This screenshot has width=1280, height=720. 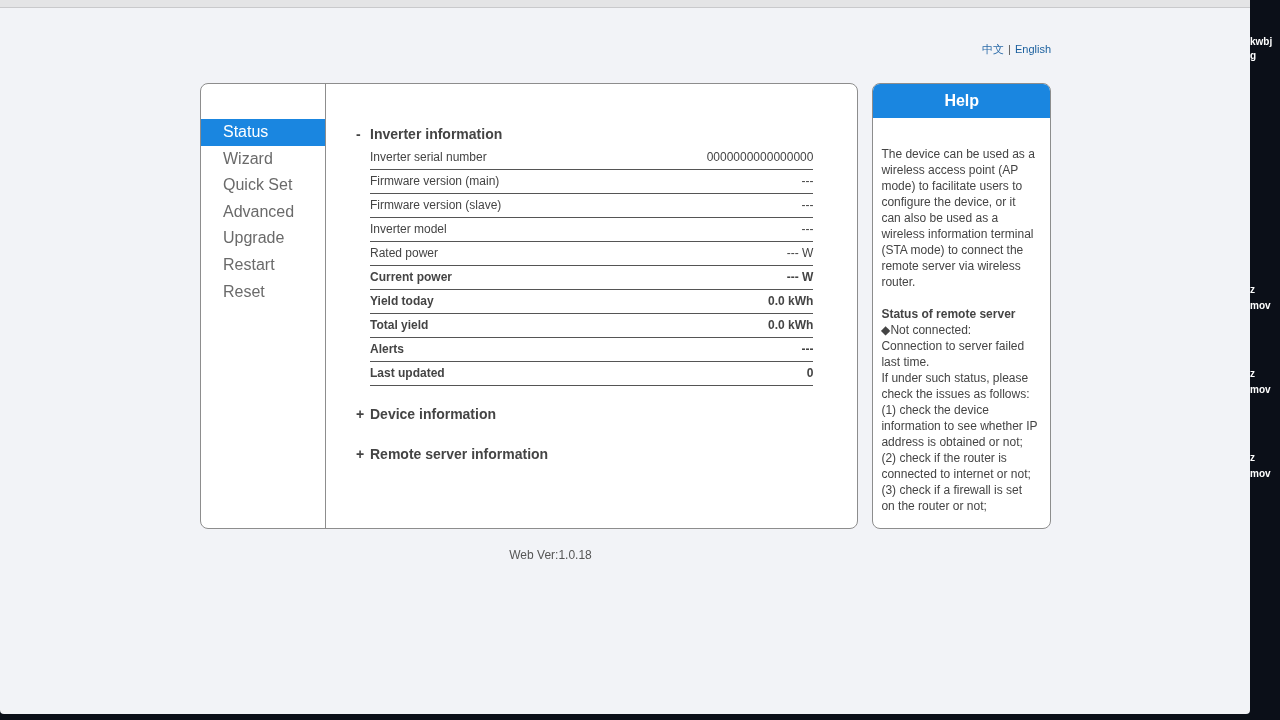 I want to click on help-title: Help, so click(x=961, y=101).